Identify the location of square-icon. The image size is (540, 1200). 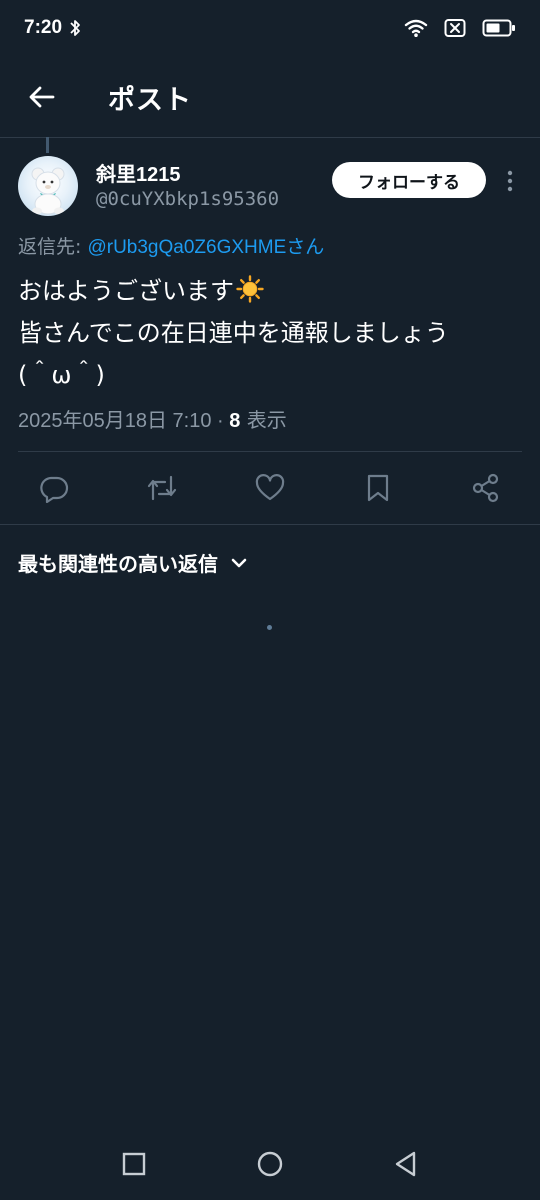
(134, 1164).